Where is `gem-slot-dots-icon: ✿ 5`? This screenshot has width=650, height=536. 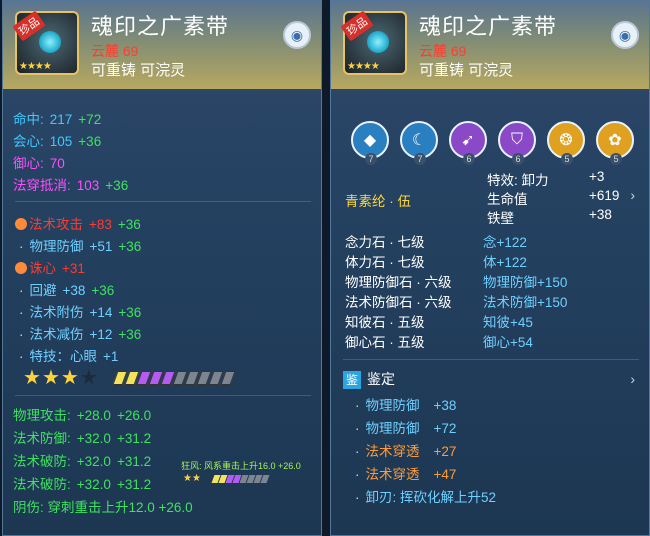 gem-slot-dots-icon: ✿ 5 is located at coordinates (615, 143).